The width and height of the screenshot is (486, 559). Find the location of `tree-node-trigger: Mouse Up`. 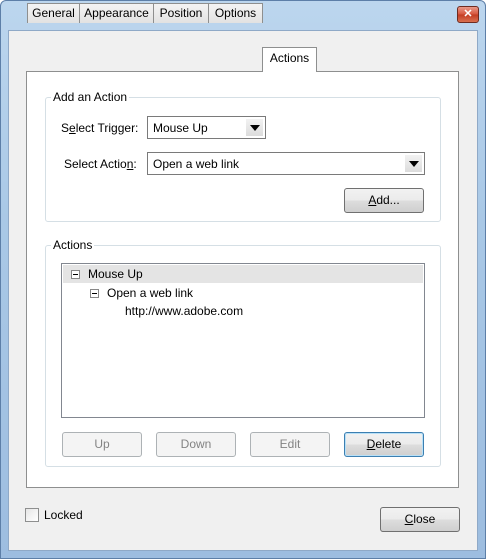

tree-node-trigger: Mouse Up is located at coordinates (243, 274).